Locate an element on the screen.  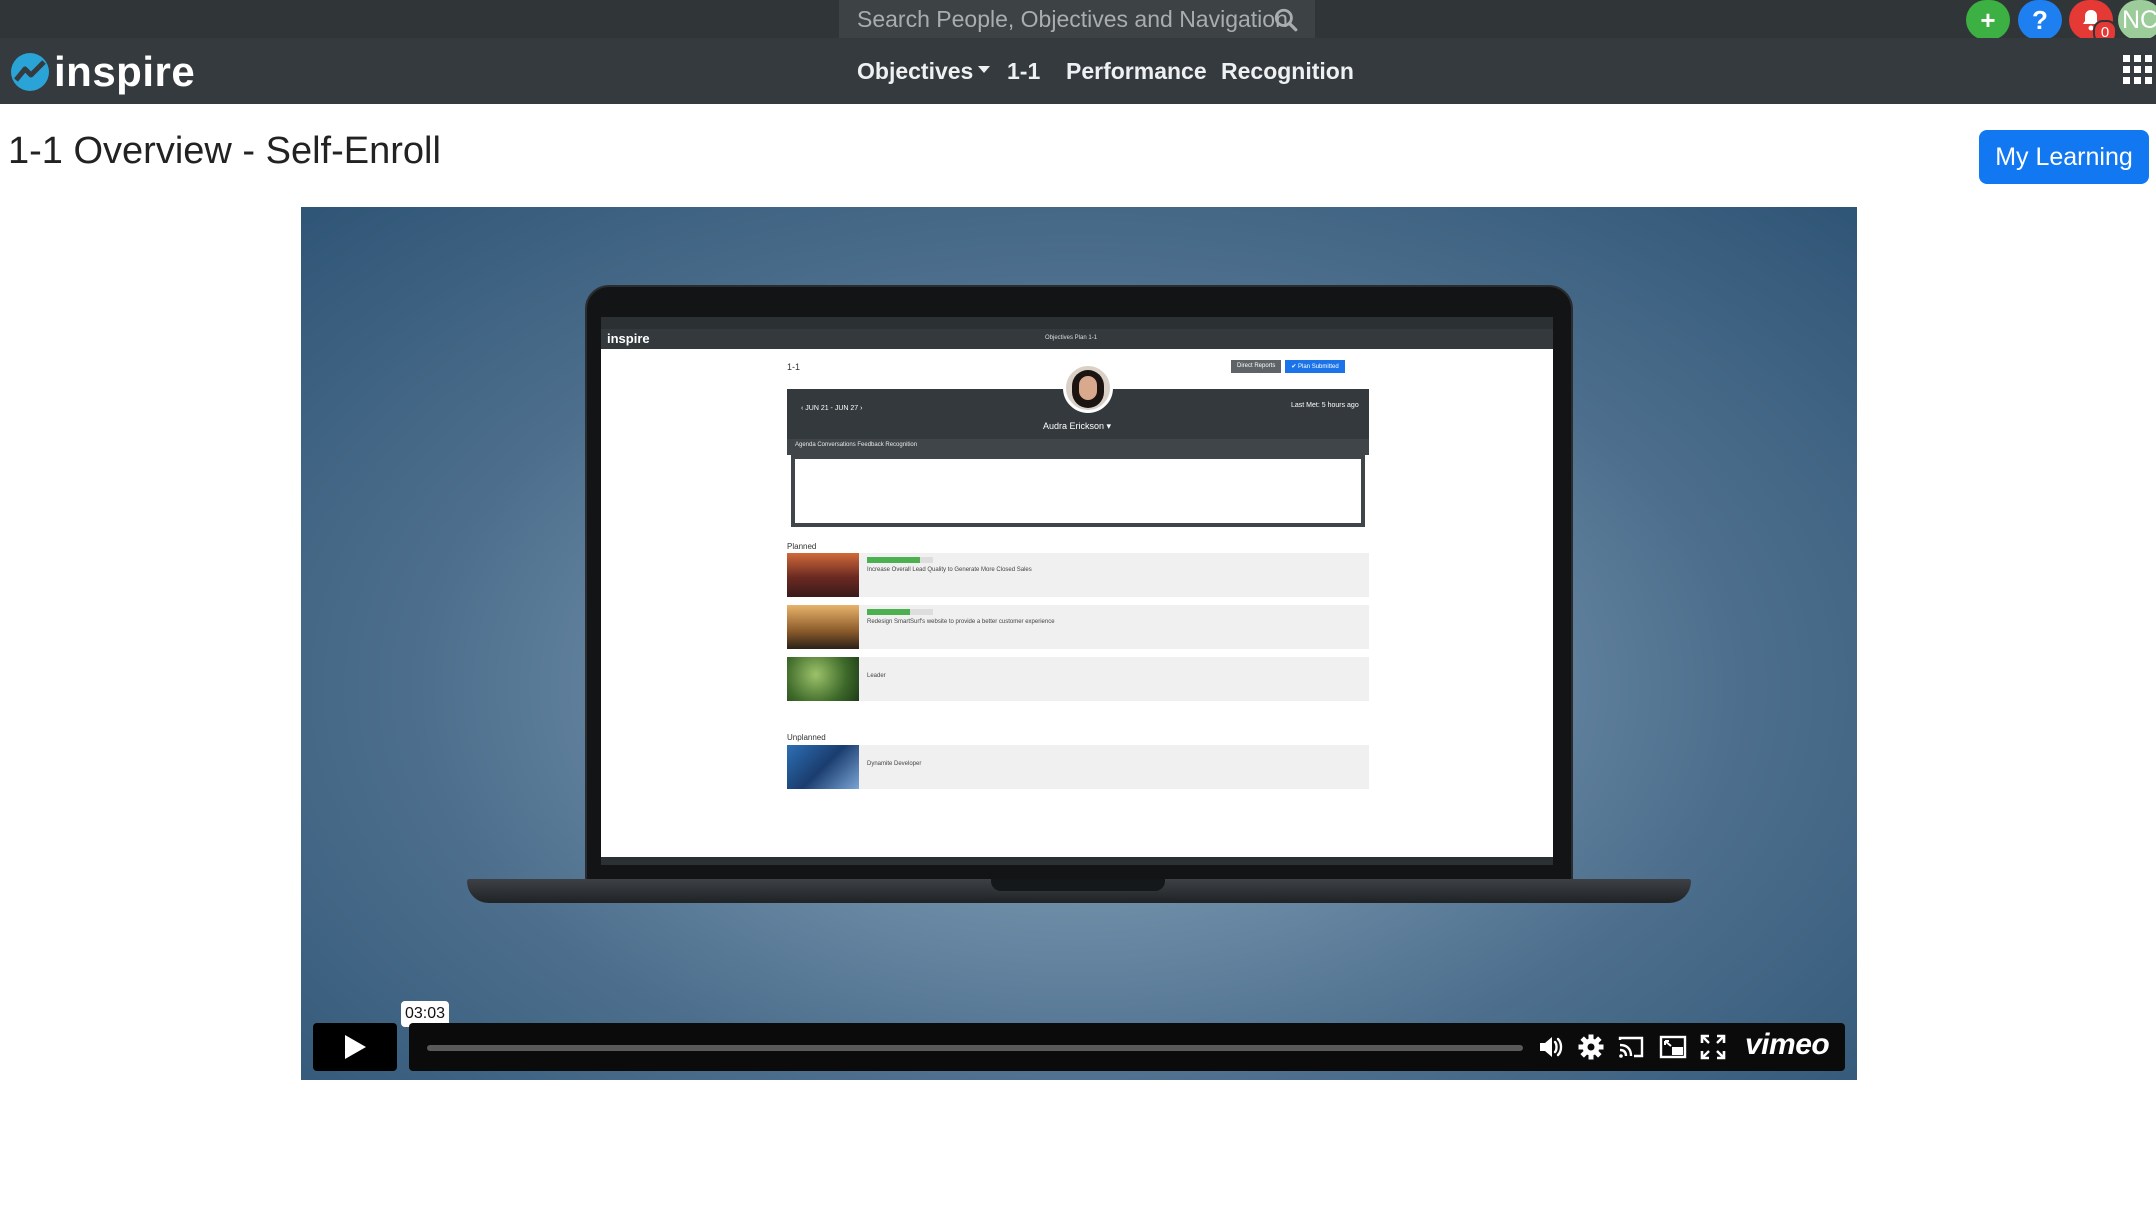
screen-objective-row: Dynamite Developer is located at coordinates (1078, 767).